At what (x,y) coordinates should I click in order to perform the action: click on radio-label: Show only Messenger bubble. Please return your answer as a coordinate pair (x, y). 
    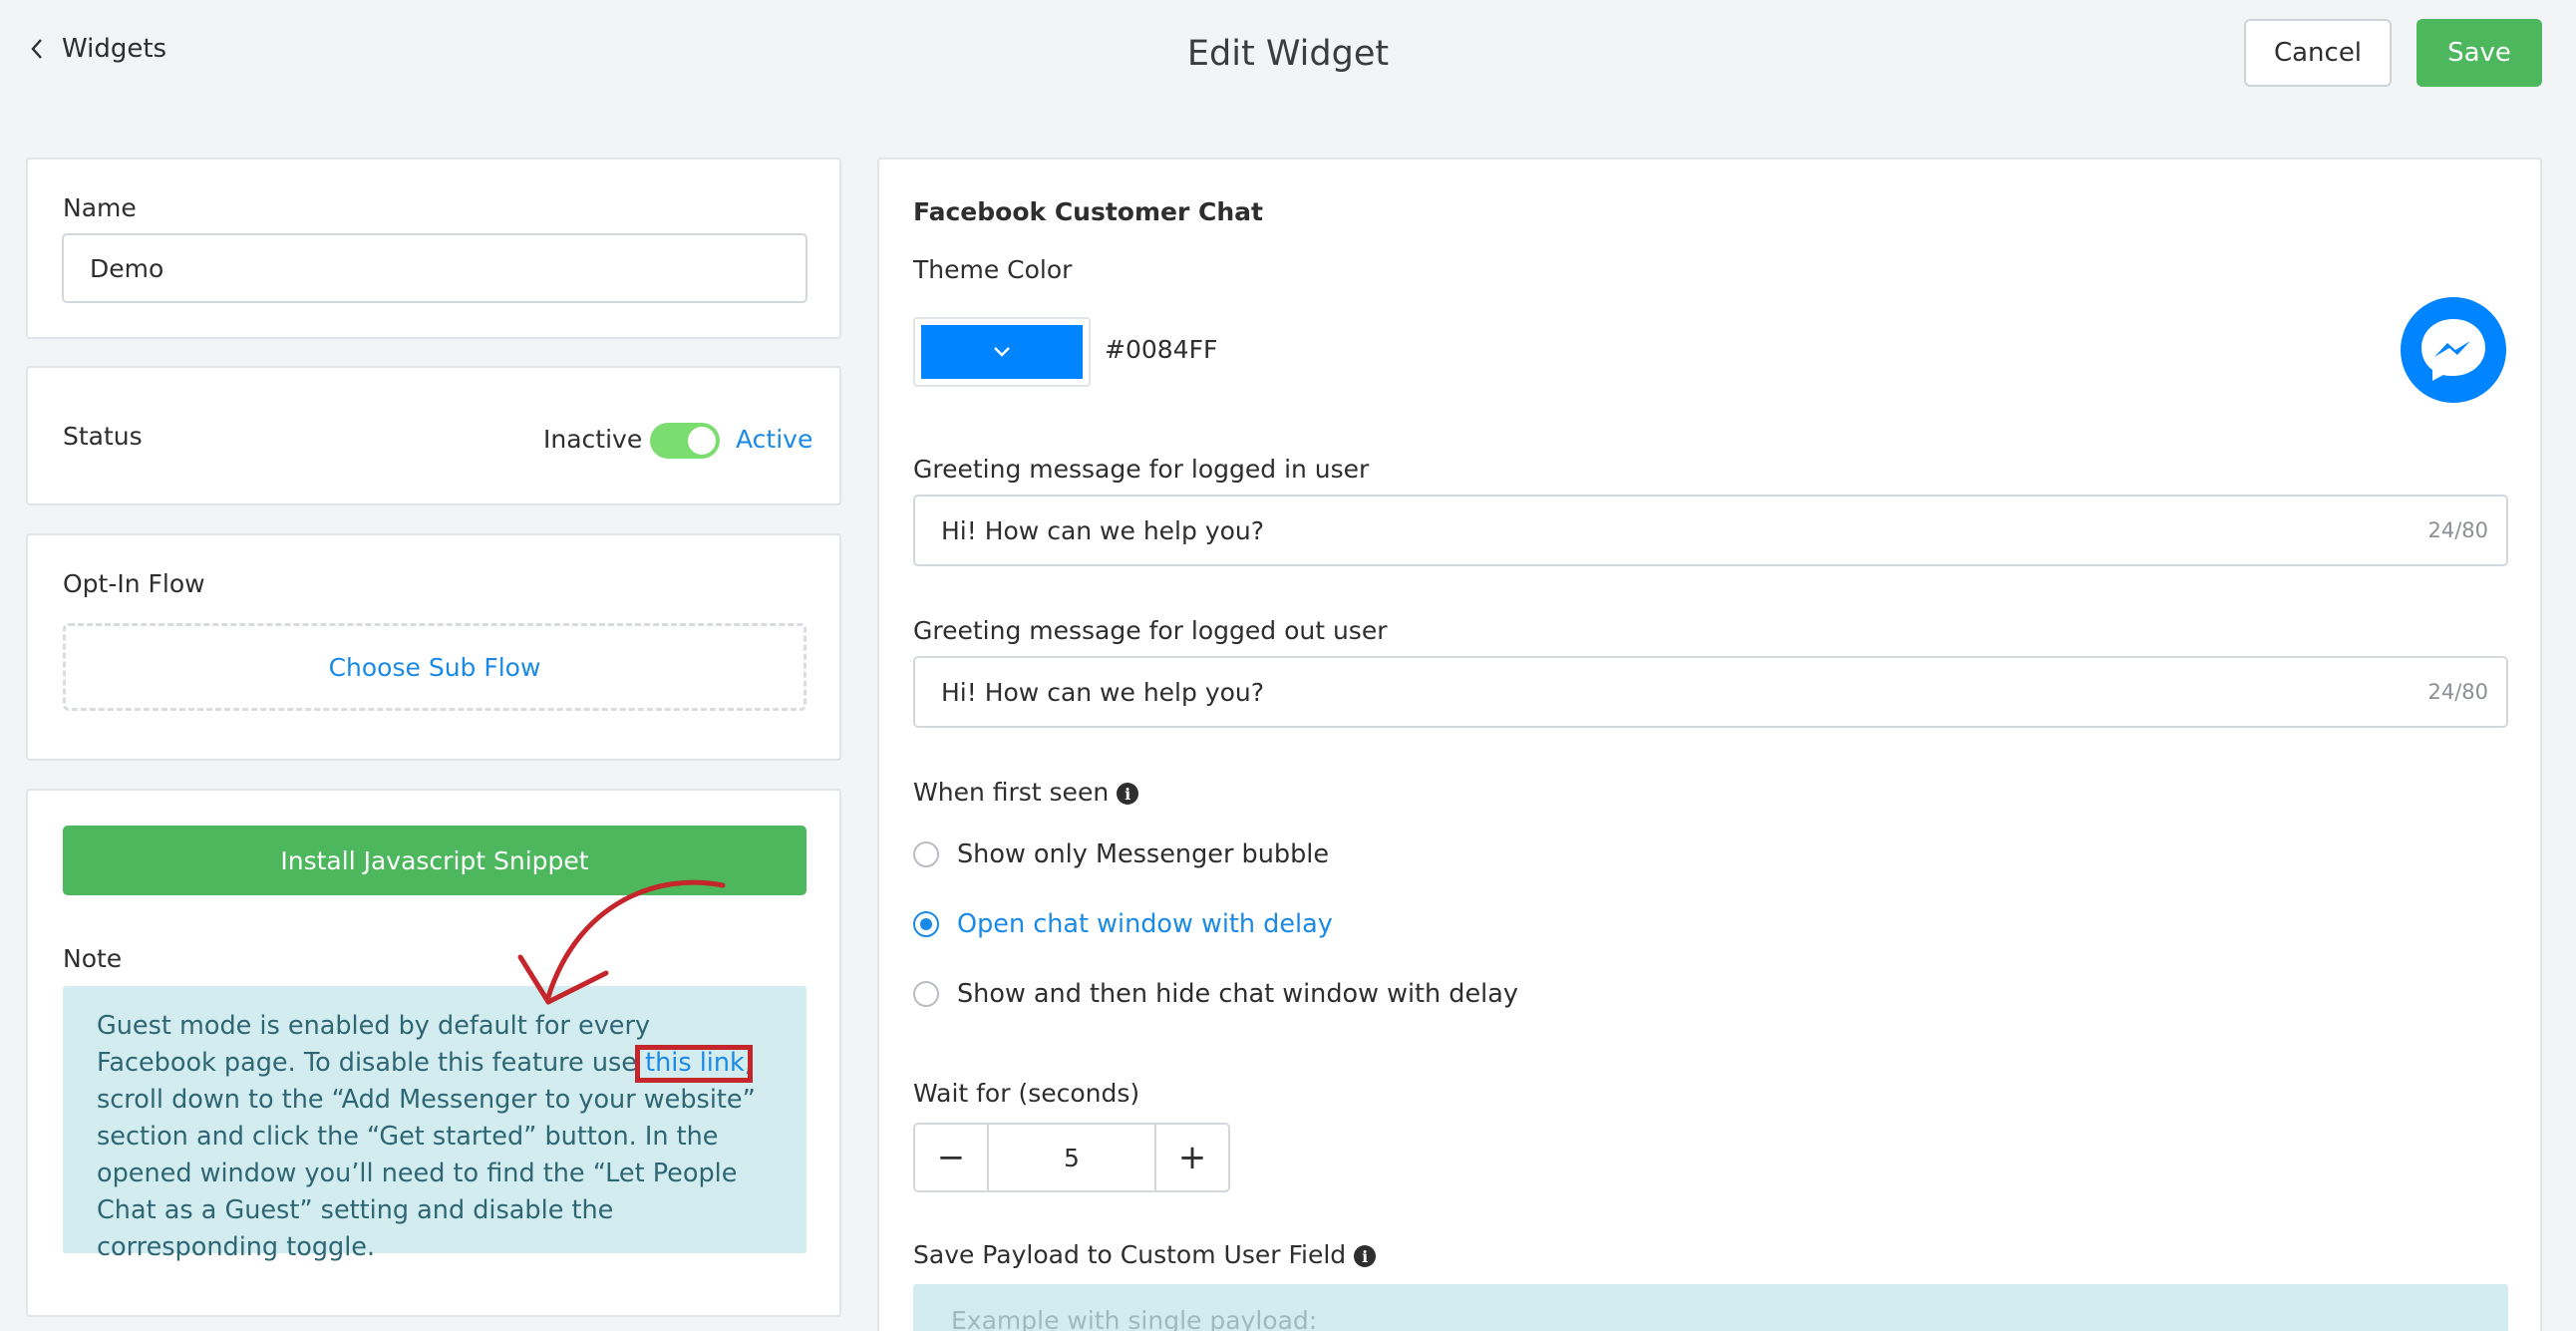
    Looking at the image, I should click on (1143, 854).